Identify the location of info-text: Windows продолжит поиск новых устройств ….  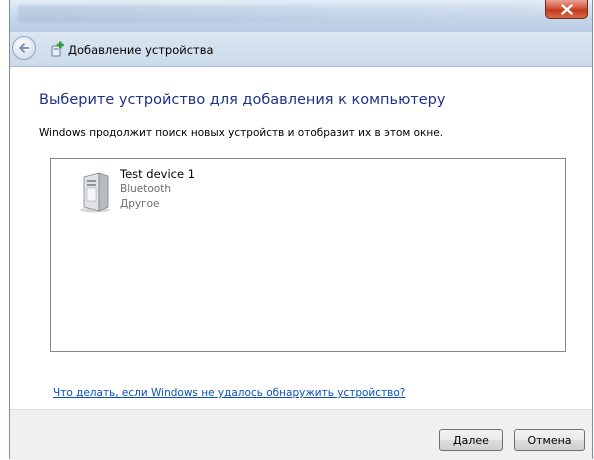
(241, 133).